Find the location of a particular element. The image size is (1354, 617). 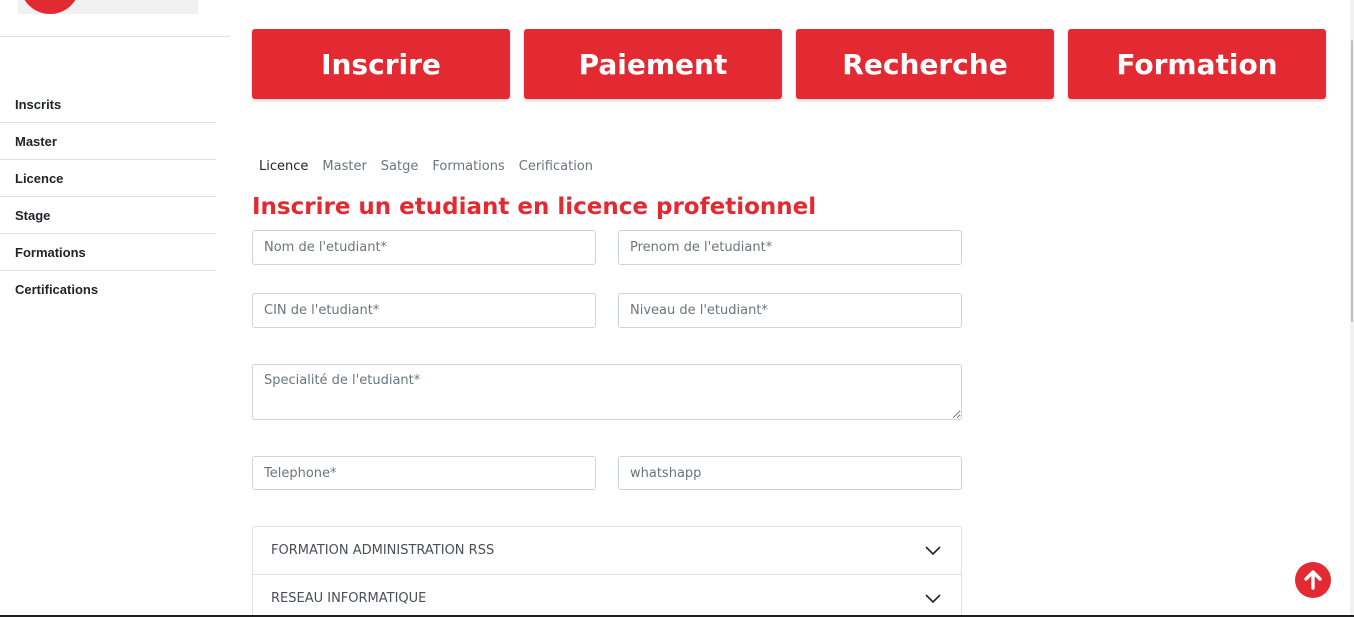

scroll-top-button is located at coordinates (1313, 580).